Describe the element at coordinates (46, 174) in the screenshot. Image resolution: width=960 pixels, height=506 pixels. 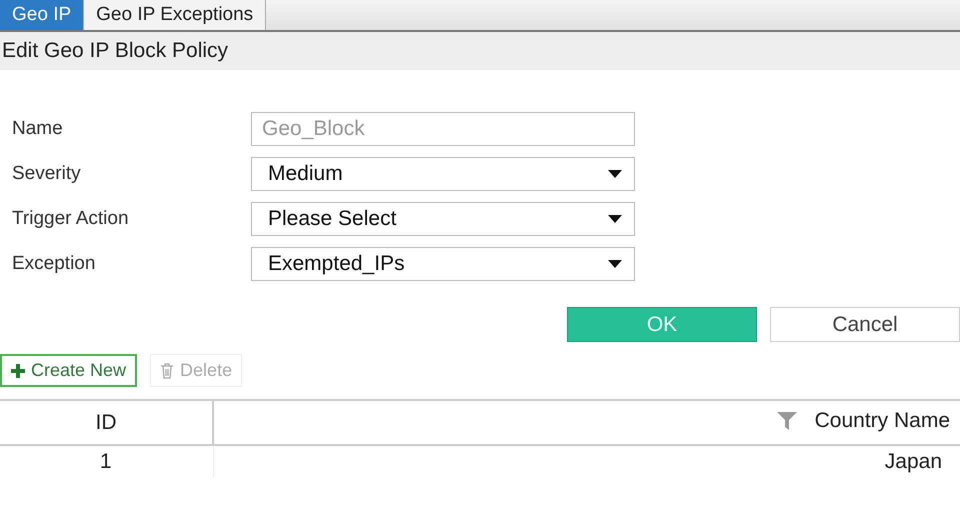
I see `field-label: Severity` at that location.